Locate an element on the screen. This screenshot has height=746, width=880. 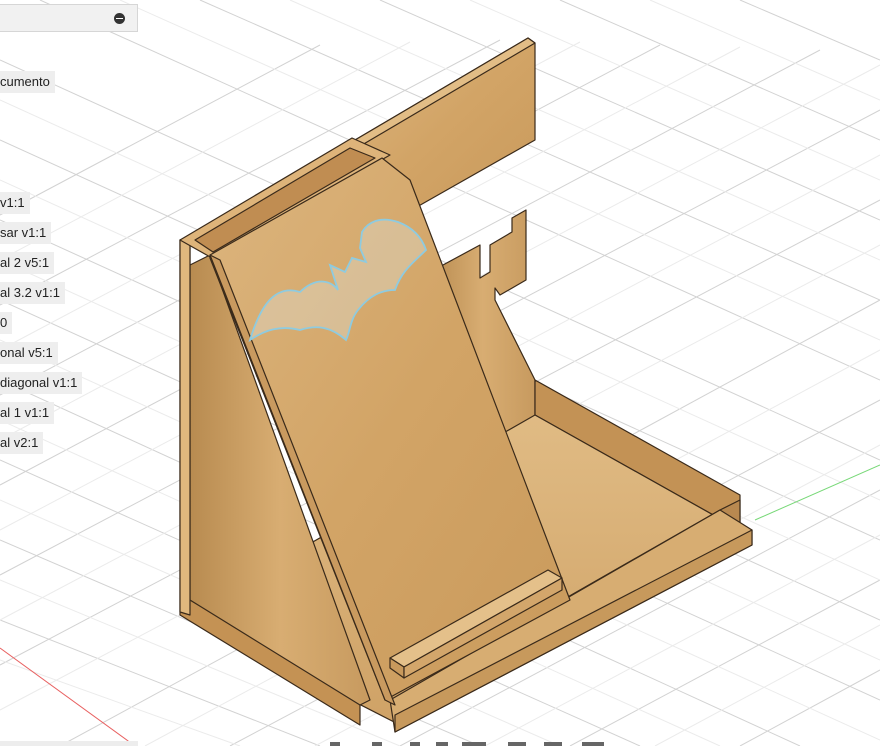
fit-icon is located at coordinates (442, 744).